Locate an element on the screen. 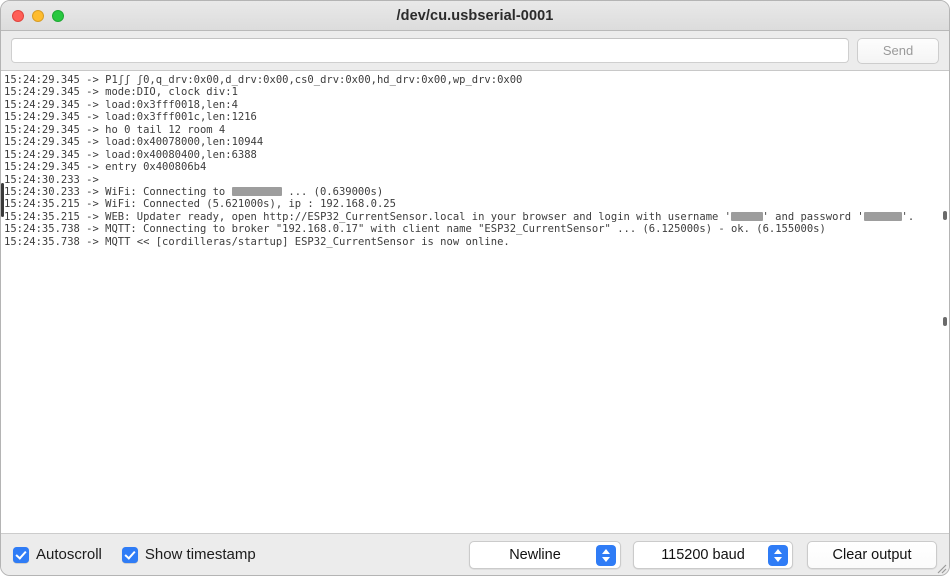 The width and height of the screenshot is (950, 576). message-input is located at coordinates (430, 50).